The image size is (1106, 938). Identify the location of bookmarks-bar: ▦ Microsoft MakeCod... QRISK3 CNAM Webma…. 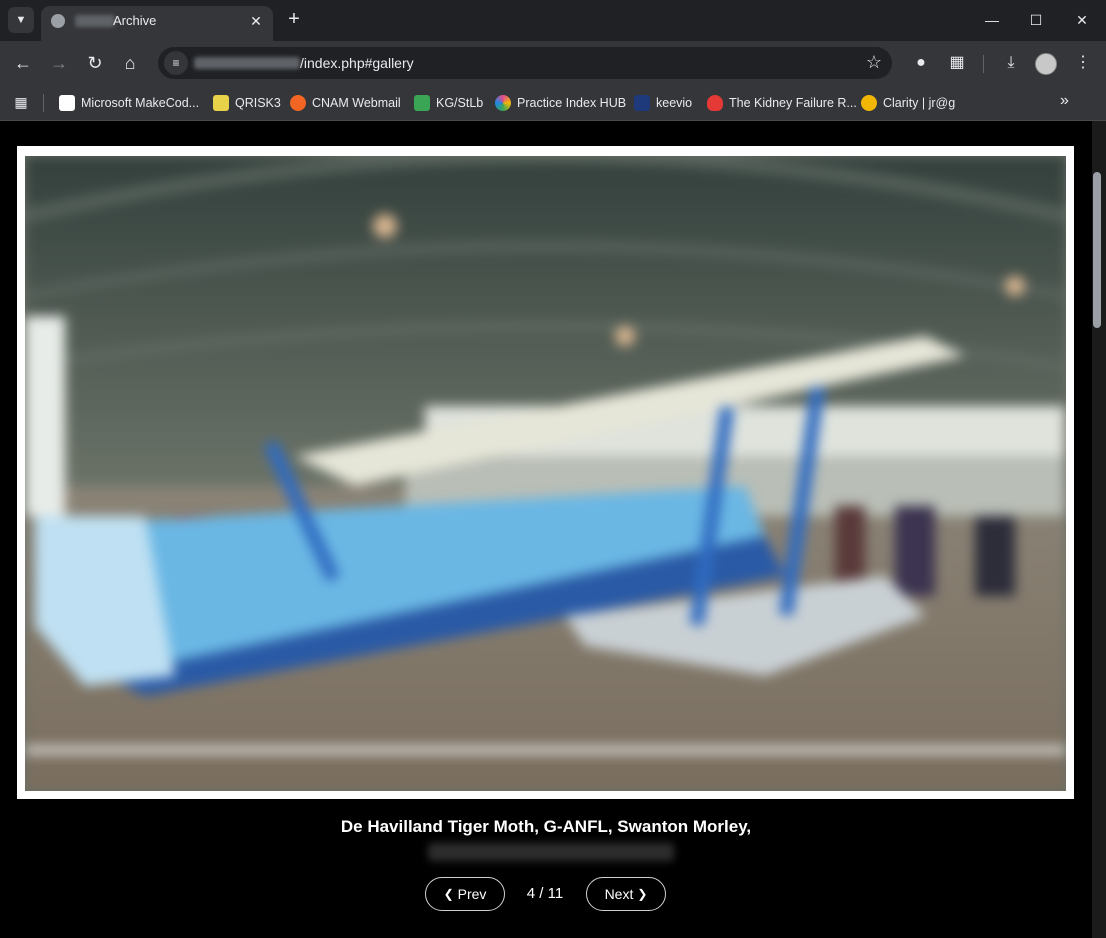
(553, 103).